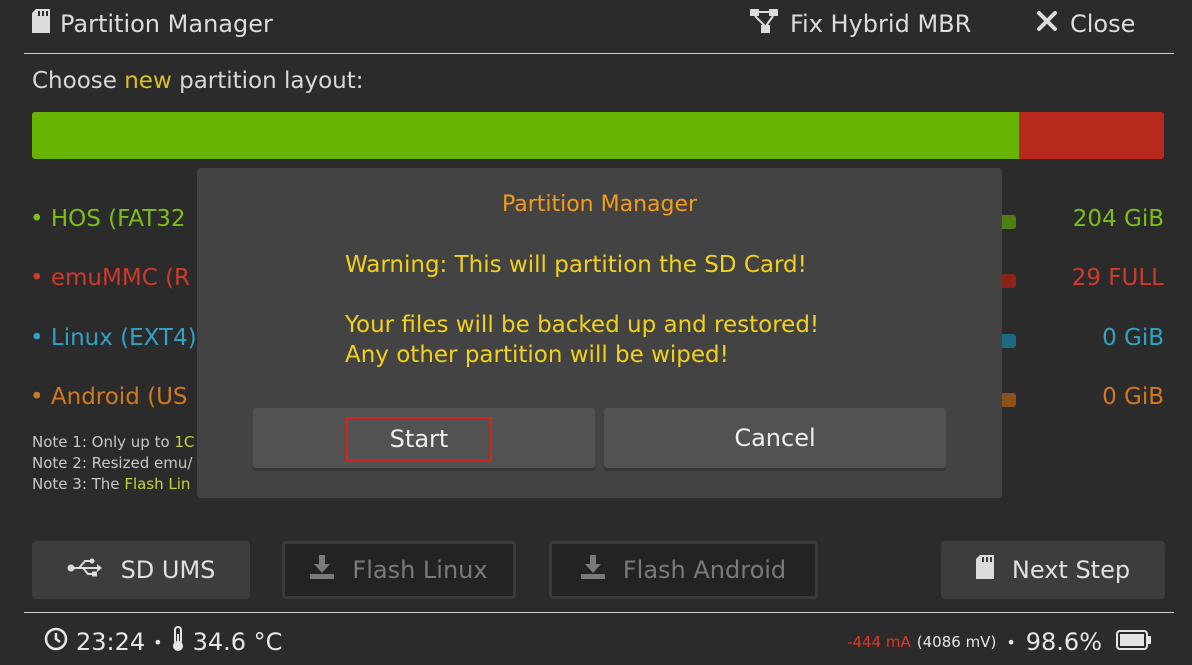  What do you see at coordinates (1071, 570) in the screenshot?
I see `next-step-label: Next Step` at bounding box center [1071, 570].